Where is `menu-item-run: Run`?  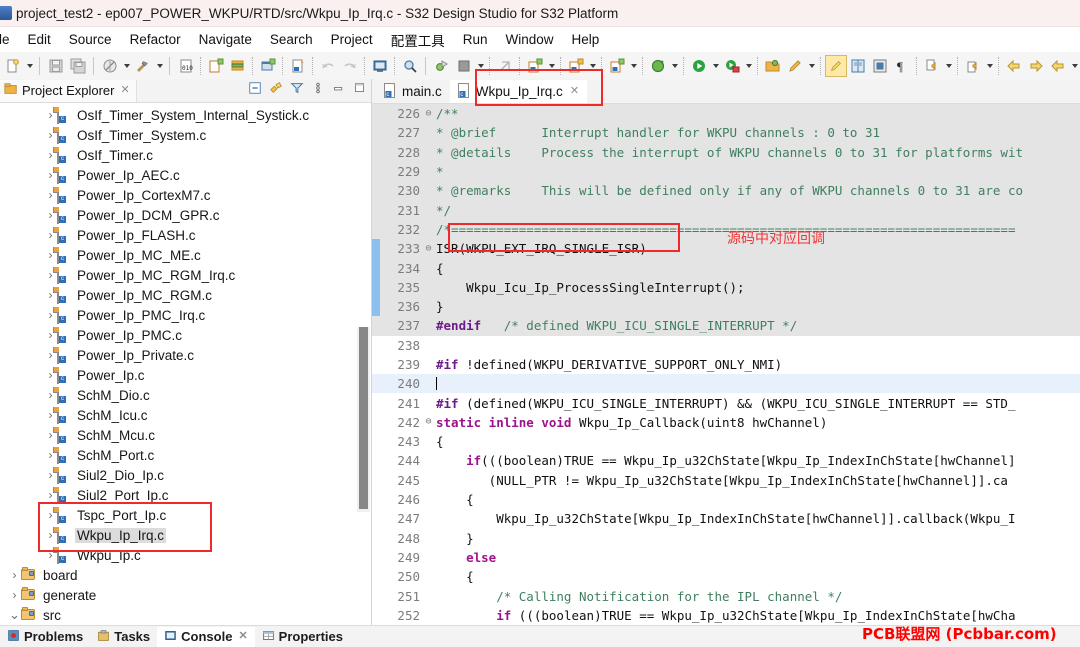
menu-item-run: Run is located at coordinates (475, 39).